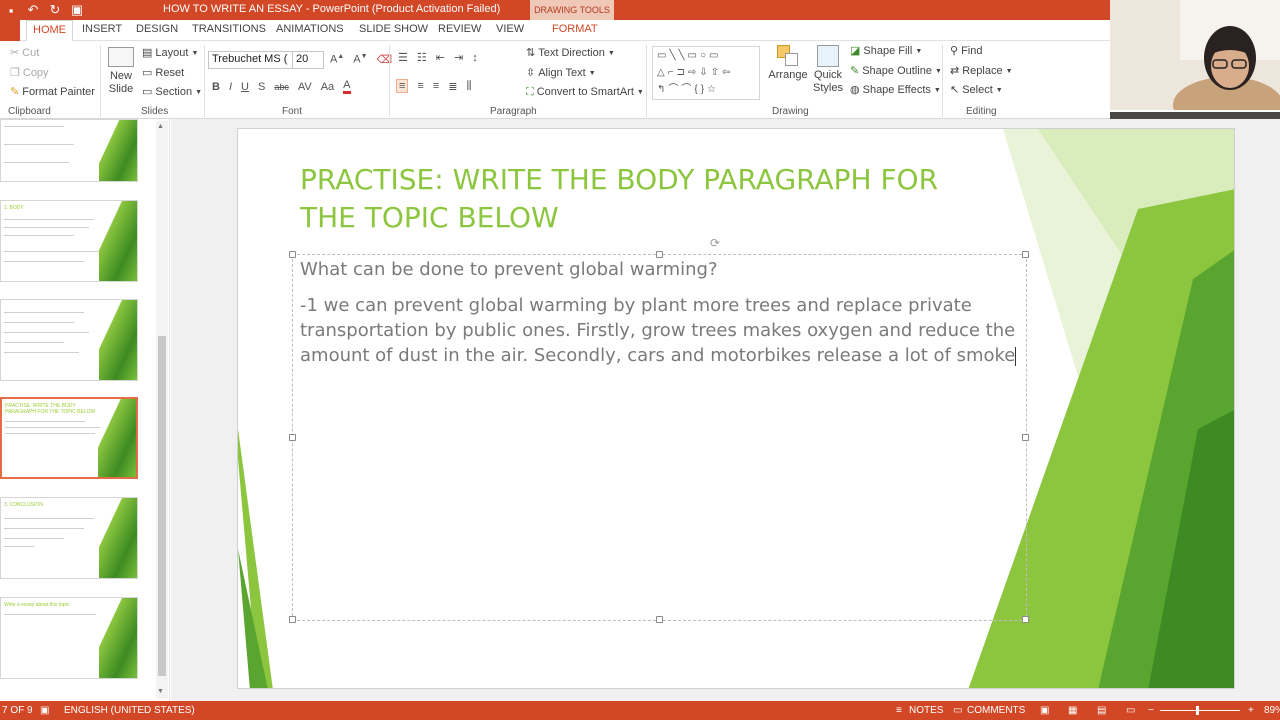 The height and width of the screenshot is (720, 1280). What do you see at coordinates (1151, 710) in the screenshot?
I see `zoom-out-icon: −` at bounding box center [1151, 710].